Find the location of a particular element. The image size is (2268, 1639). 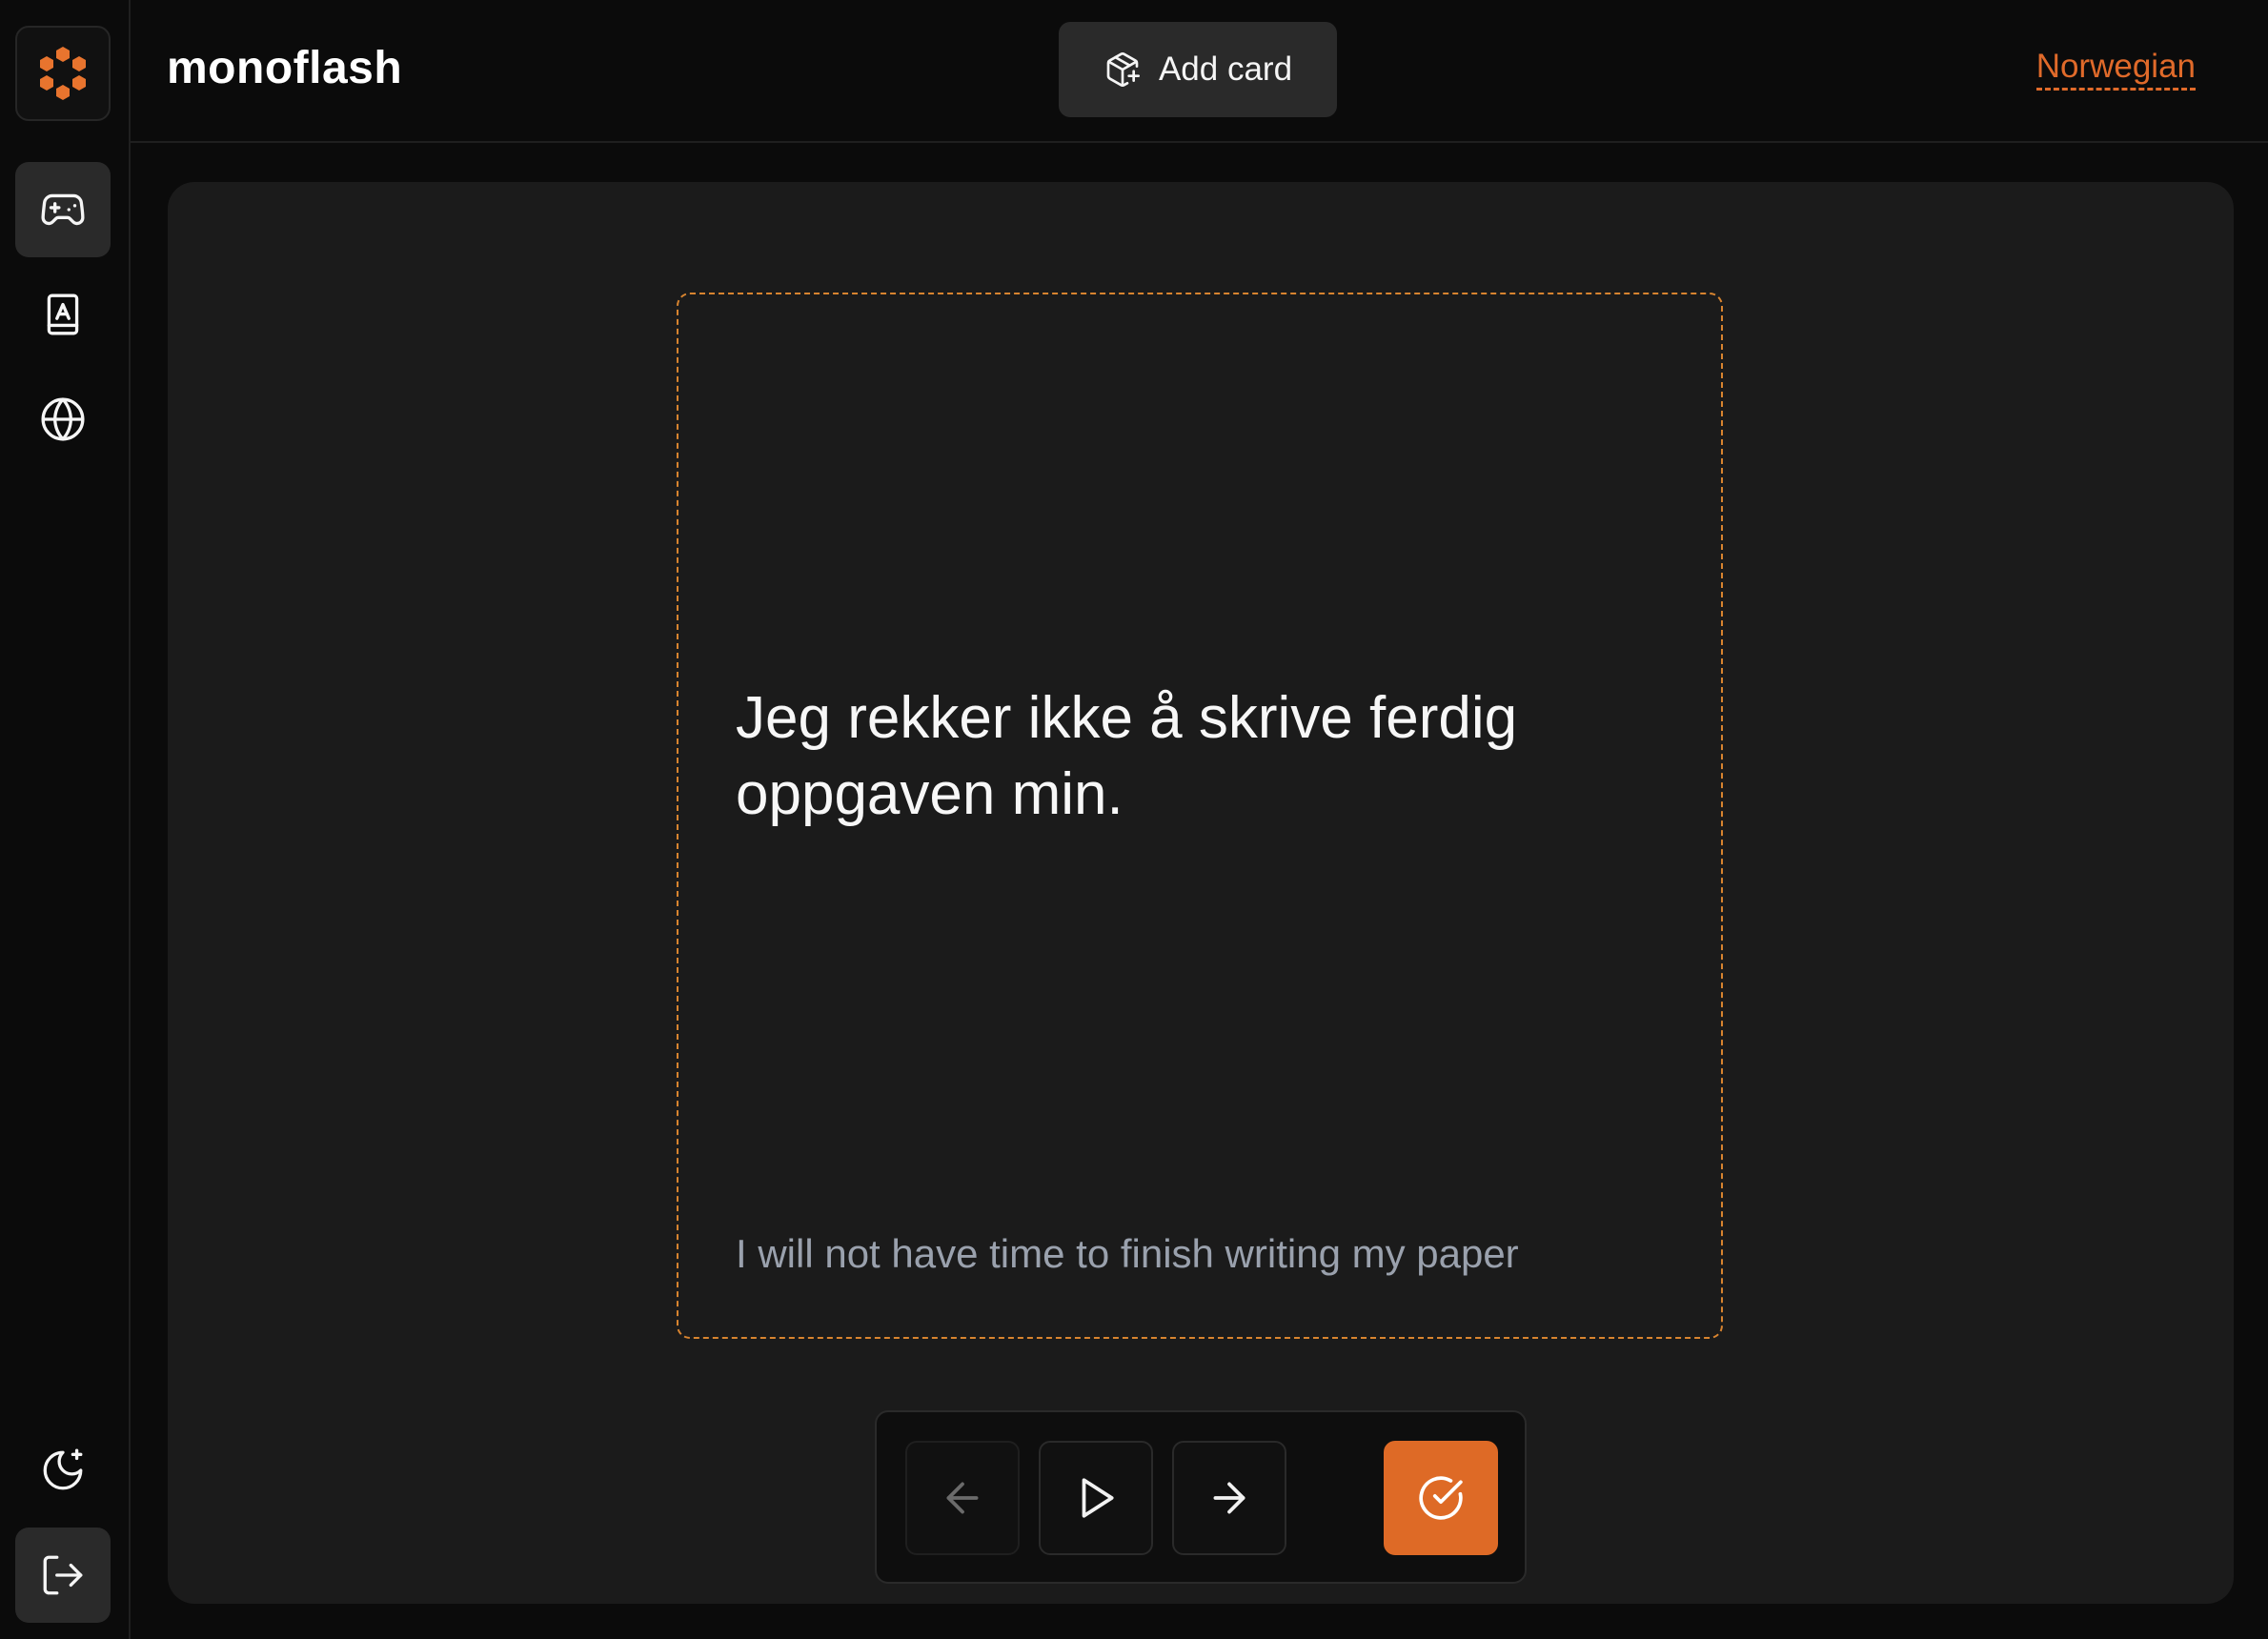

moon-star-icon is located at coordinates (63, 1469).